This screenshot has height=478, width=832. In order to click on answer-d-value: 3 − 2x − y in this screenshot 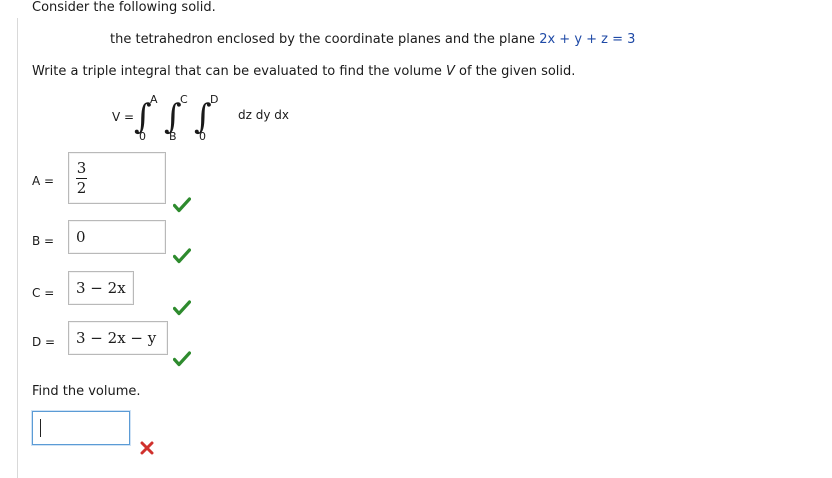, I will do `click(116, 338)`.